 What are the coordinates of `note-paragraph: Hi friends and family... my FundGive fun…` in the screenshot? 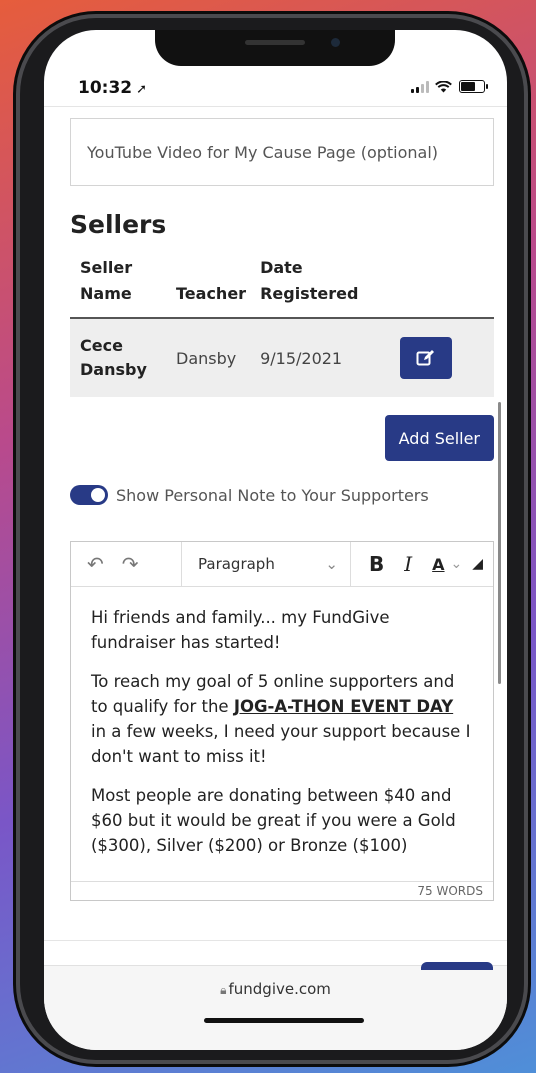 It's located at (240, 630).